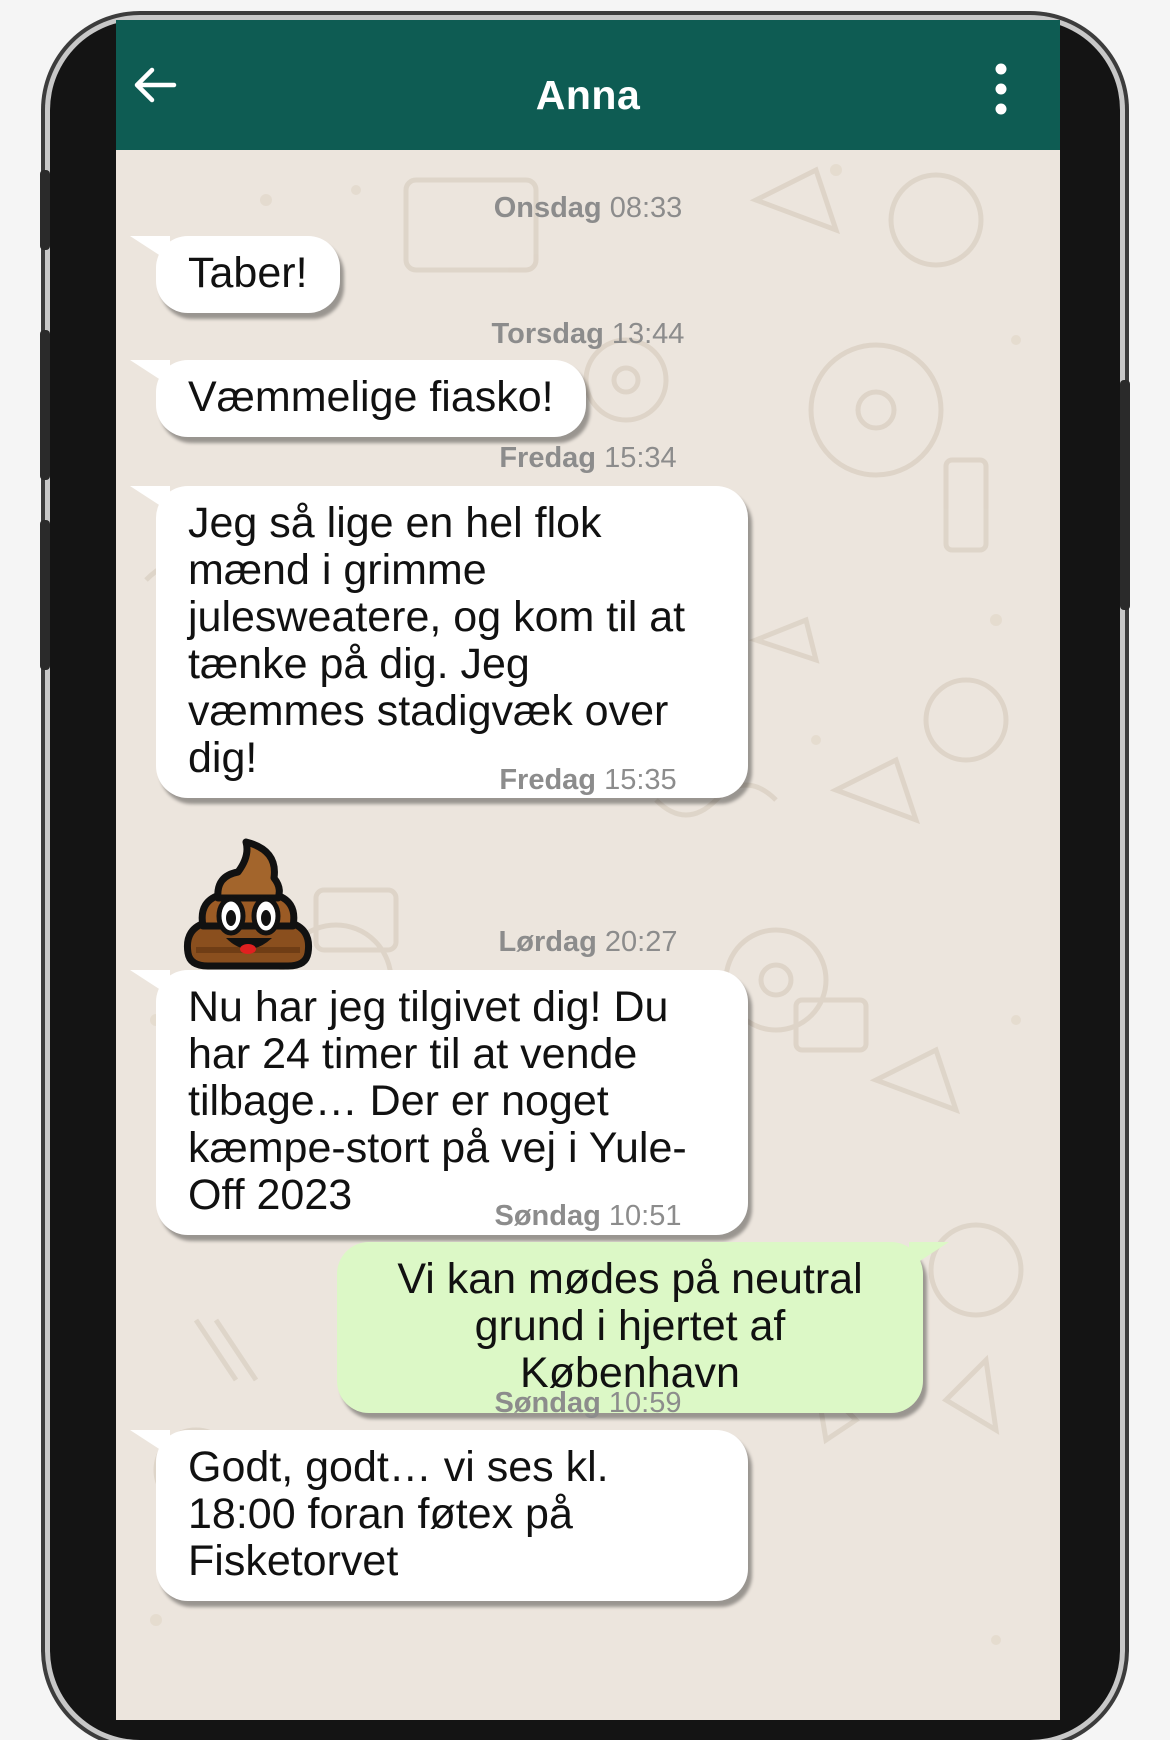  I want to click on mute-switch, so click(45, 210).